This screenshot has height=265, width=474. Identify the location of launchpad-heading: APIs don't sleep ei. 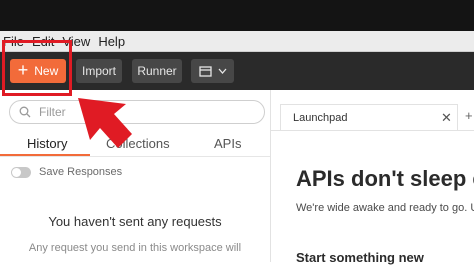
(385, 178).